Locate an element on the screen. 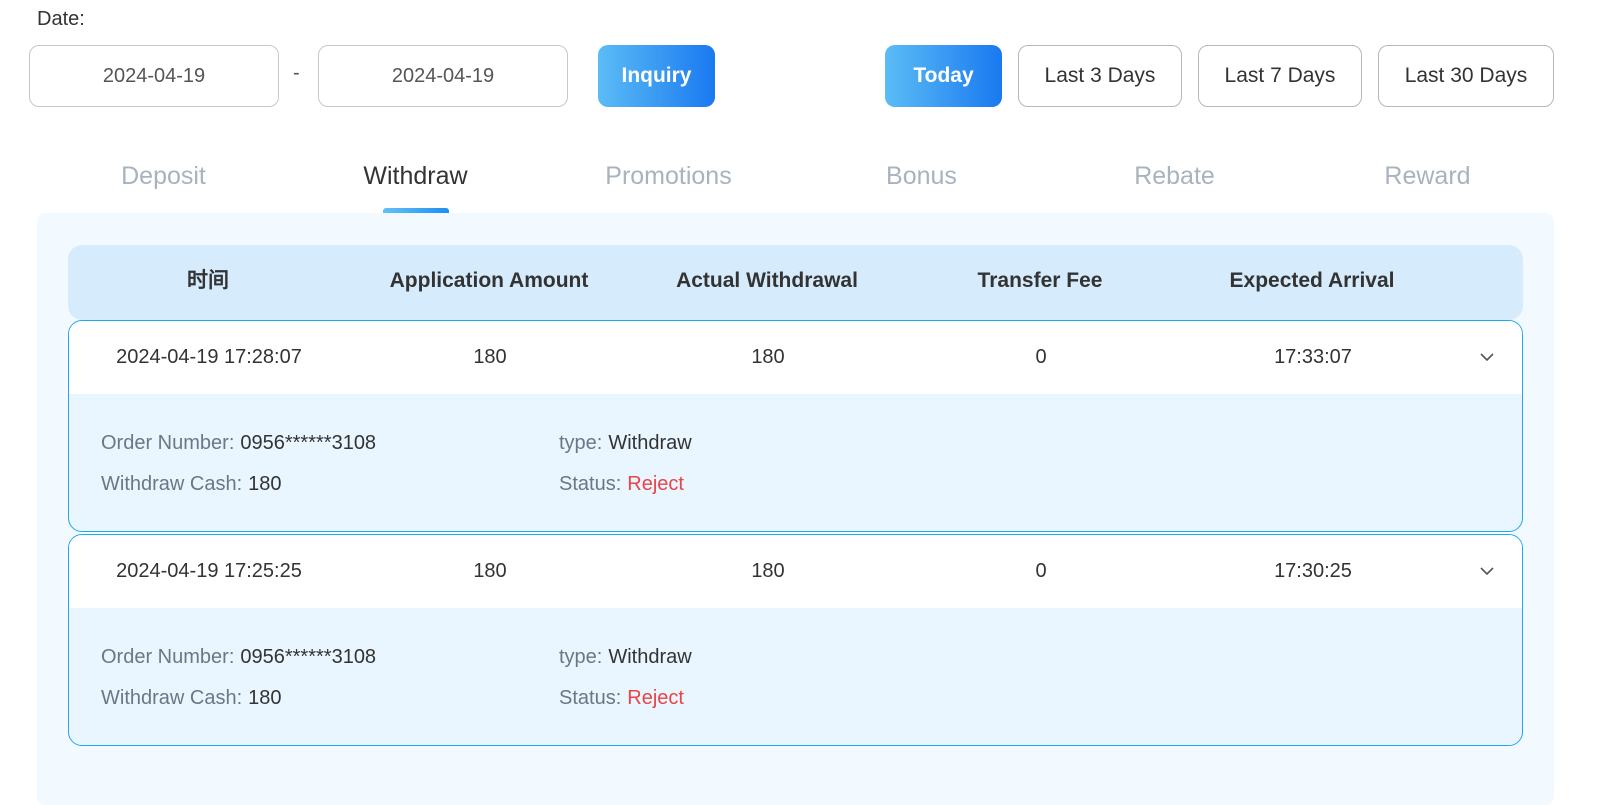  row-summary: 2024-04-19 17:25:25 180 180 0 17:30:25 is located at coordinates (795, 571).